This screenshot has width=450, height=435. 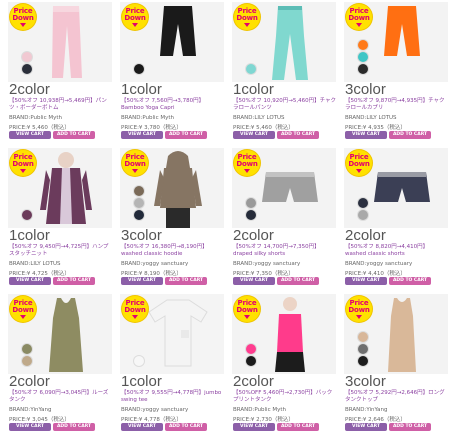 I want to click on color-count: 2color, so click(x=29, y=381).